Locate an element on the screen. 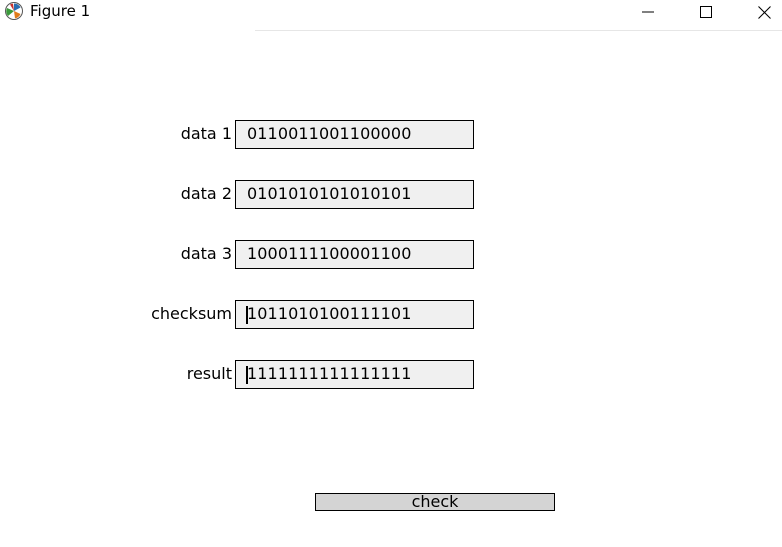  result-value: 1111111111111111 is located at coordinates (329, 373).